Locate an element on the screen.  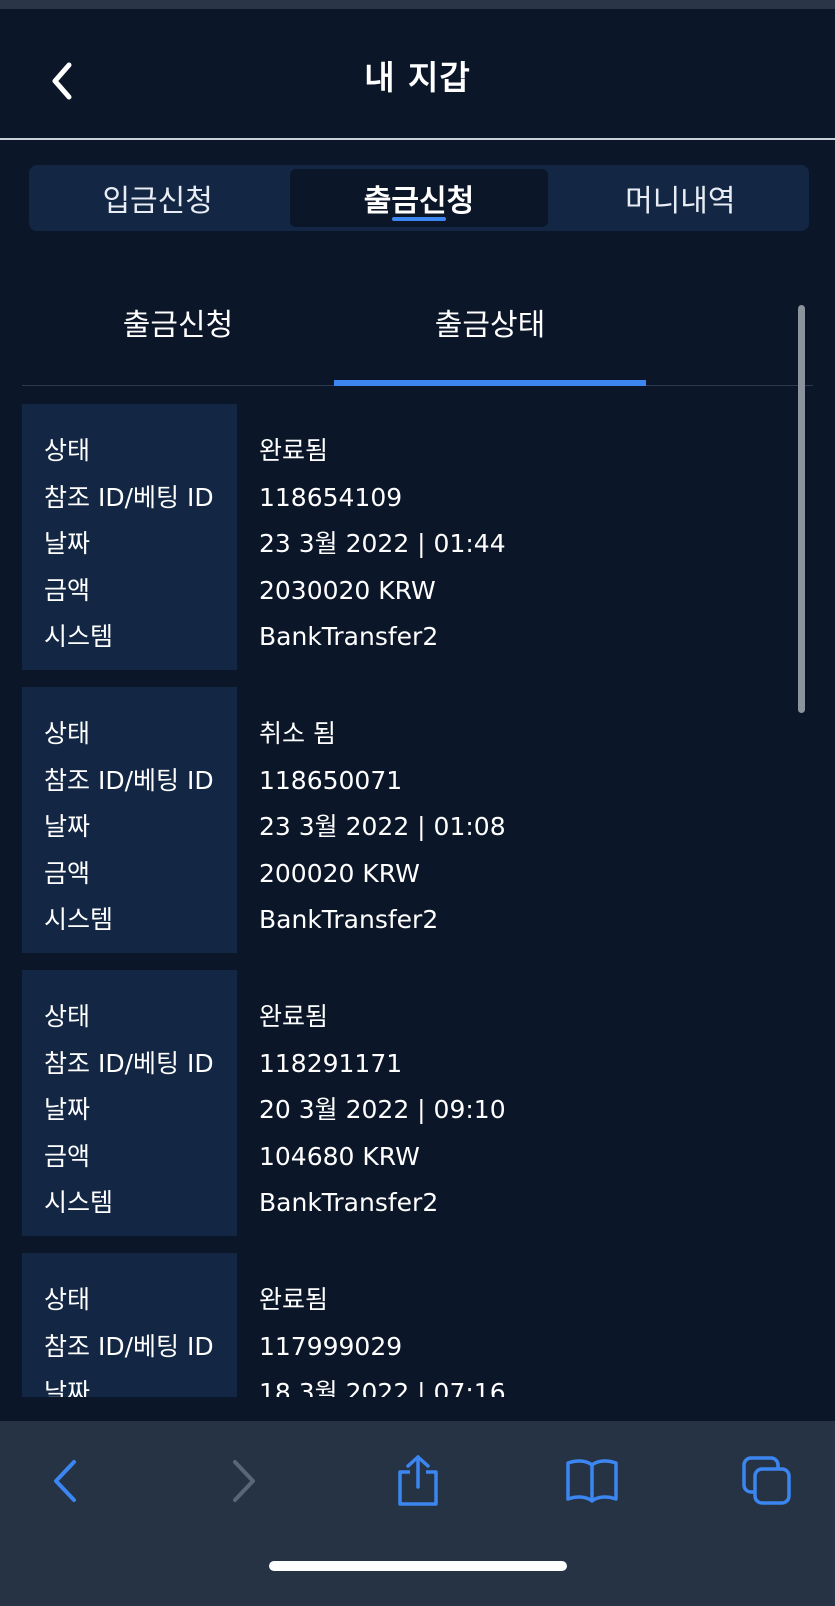
tab-active-indicator is located at coordinates (490, 383).